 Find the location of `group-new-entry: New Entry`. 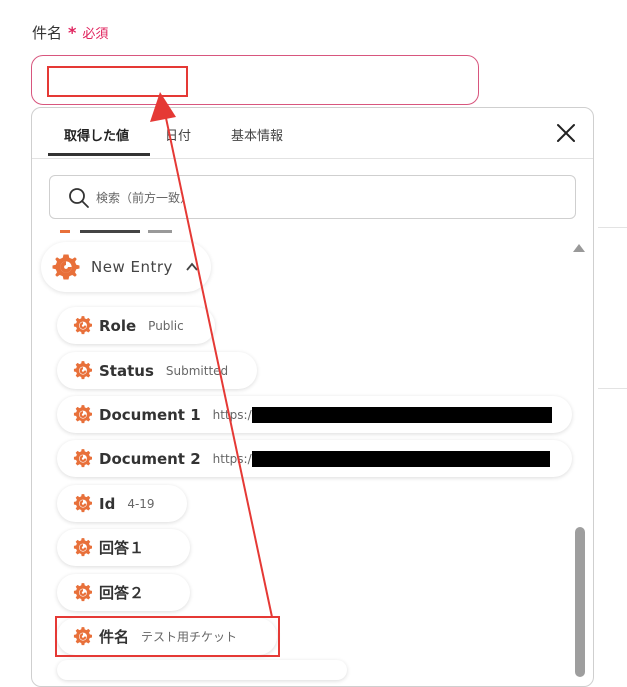

group-new-entry: New Entry is located at coordinates (126, 267).